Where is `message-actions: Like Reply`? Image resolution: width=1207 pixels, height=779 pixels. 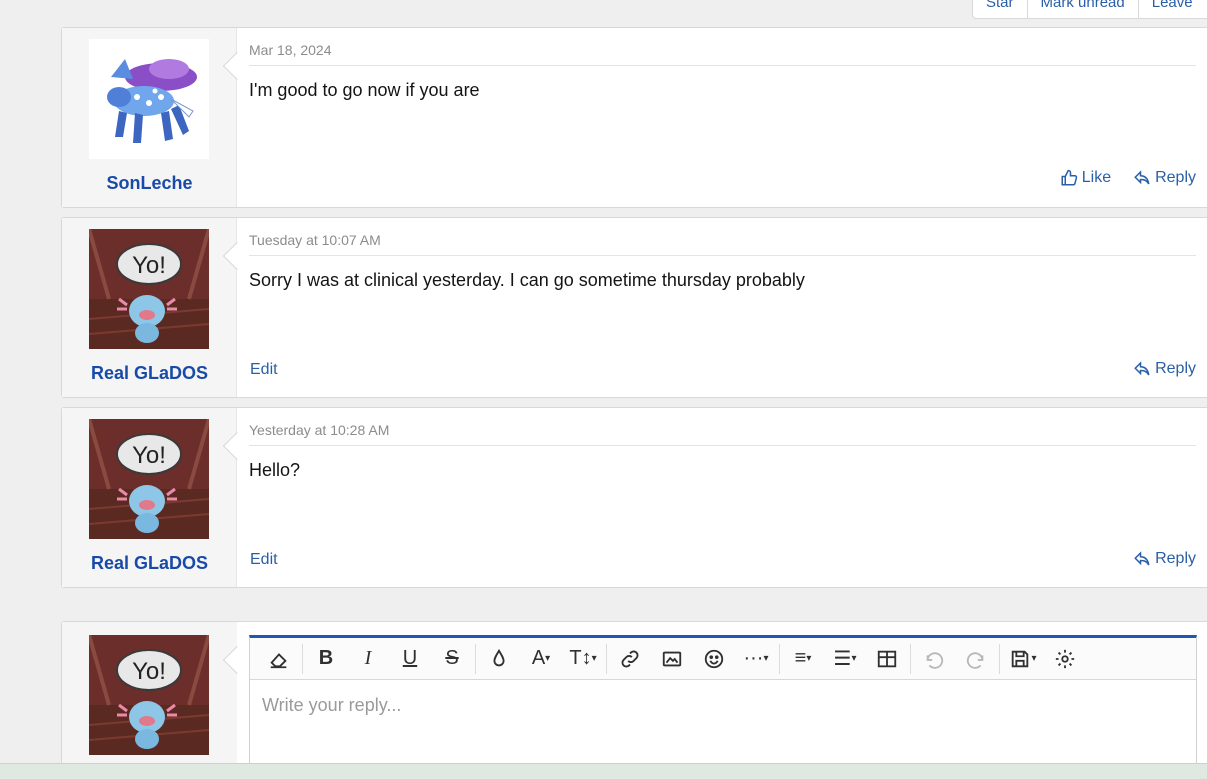
message-actions: Like Reply is located at coordinates (1128, 178).